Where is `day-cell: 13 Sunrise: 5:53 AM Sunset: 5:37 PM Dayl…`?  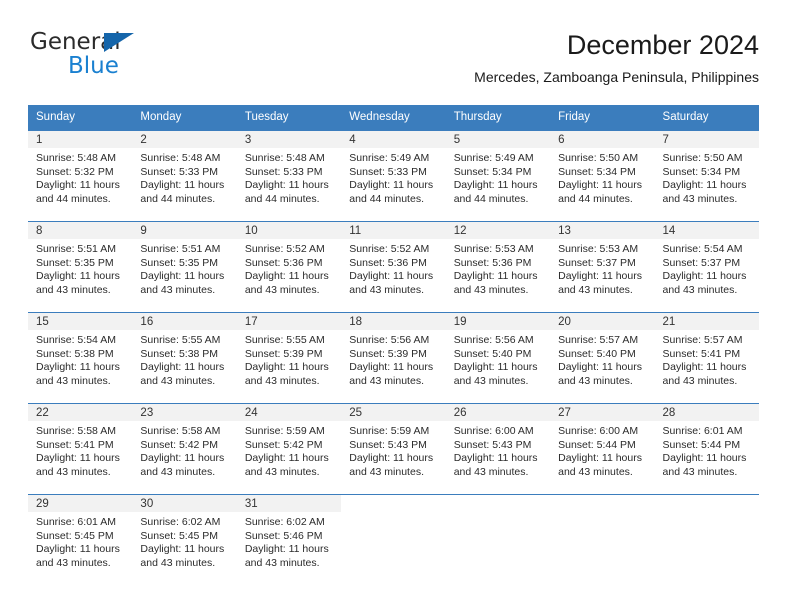
day-cell: 13 Sunrise: 5:53 AM Sunset: 5:37 PM Dayl… is located at coordinates (602, 267).